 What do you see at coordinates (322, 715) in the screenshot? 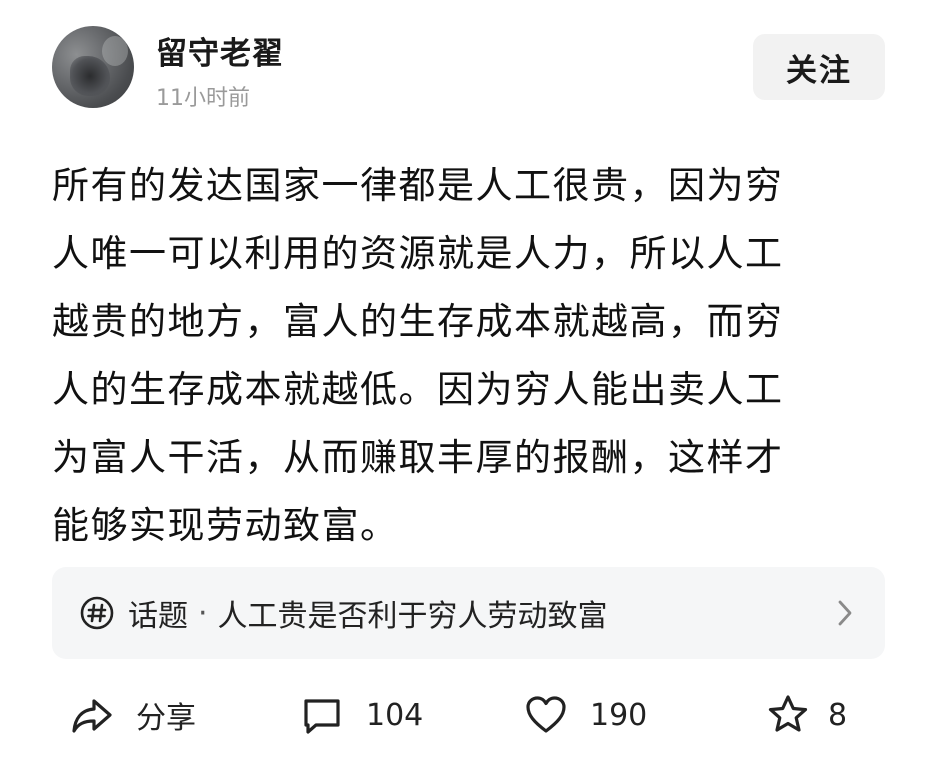
I see `comment-icon` at bounding box center [322, 715].